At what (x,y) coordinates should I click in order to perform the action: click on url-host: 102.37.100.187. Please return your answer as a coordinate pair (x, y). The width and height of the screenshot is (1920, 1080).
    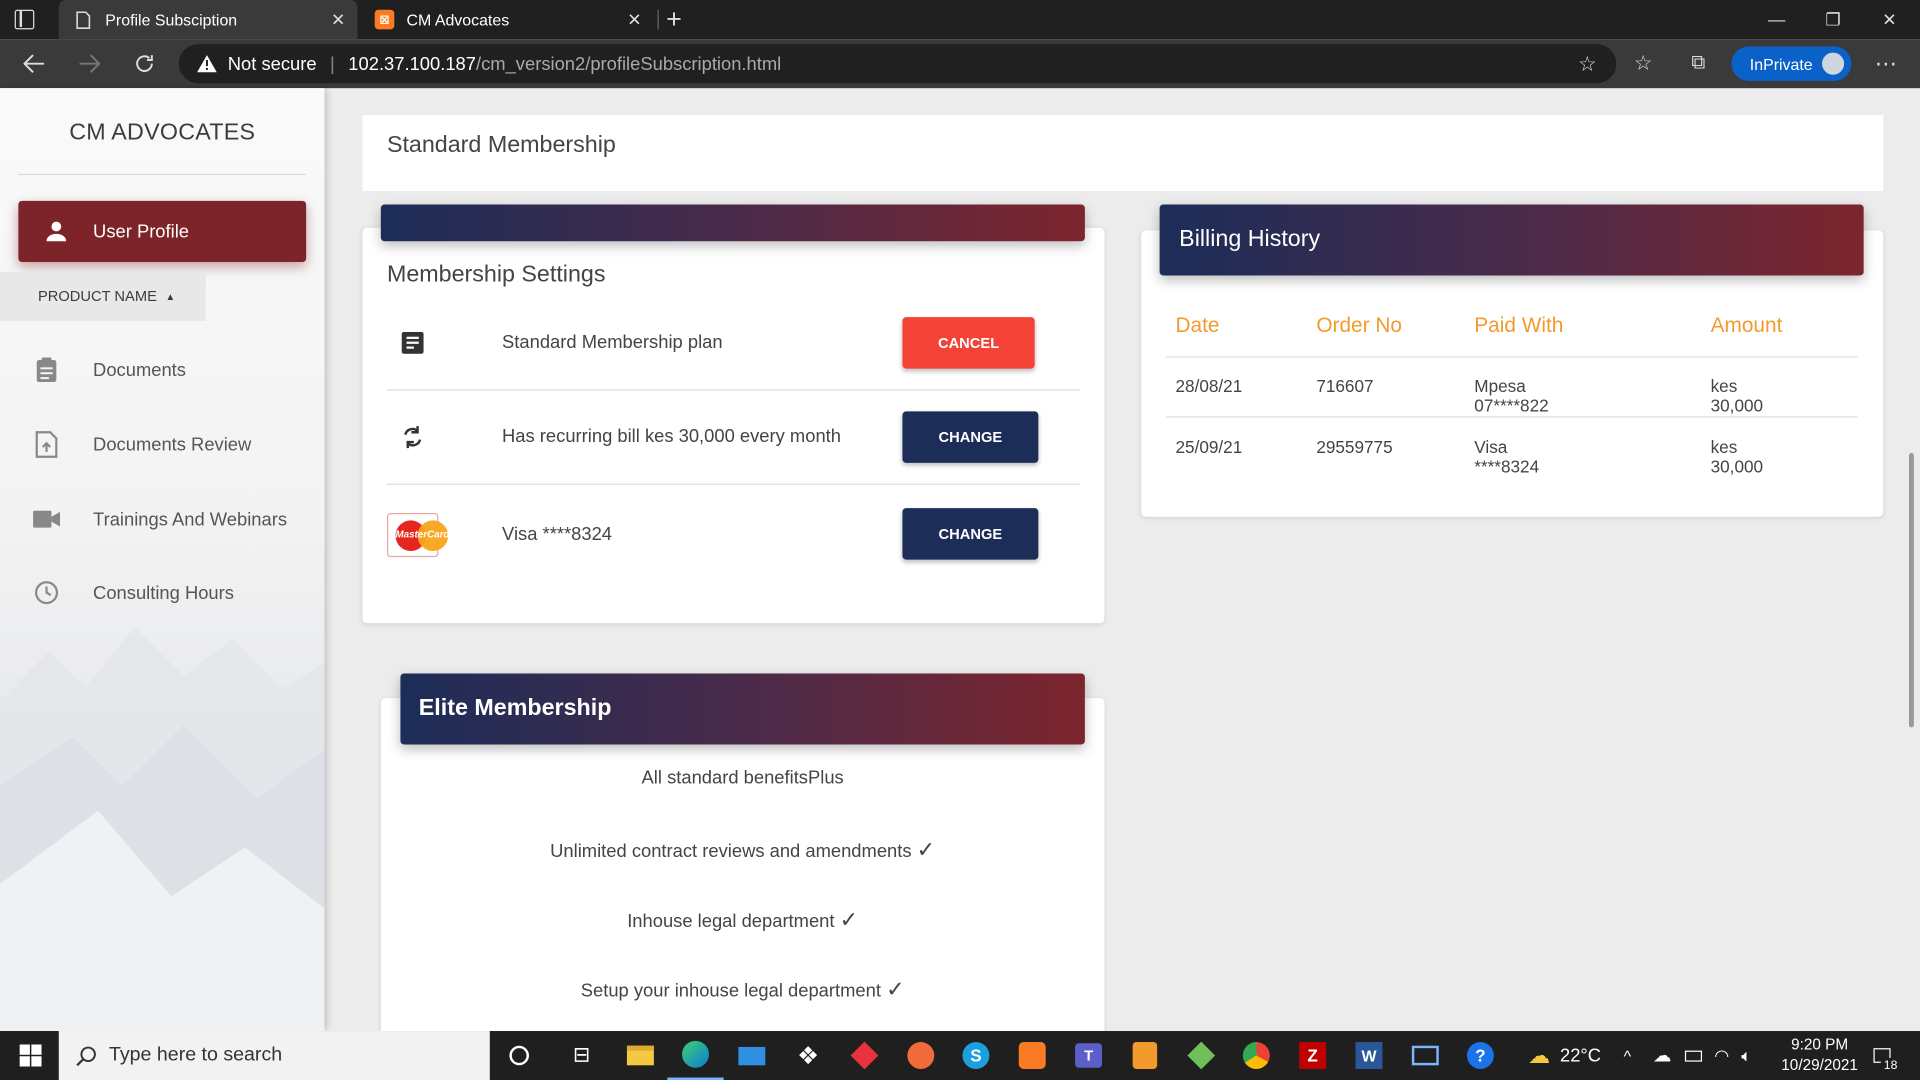
    Looking at the image, I should click on (412, 63).